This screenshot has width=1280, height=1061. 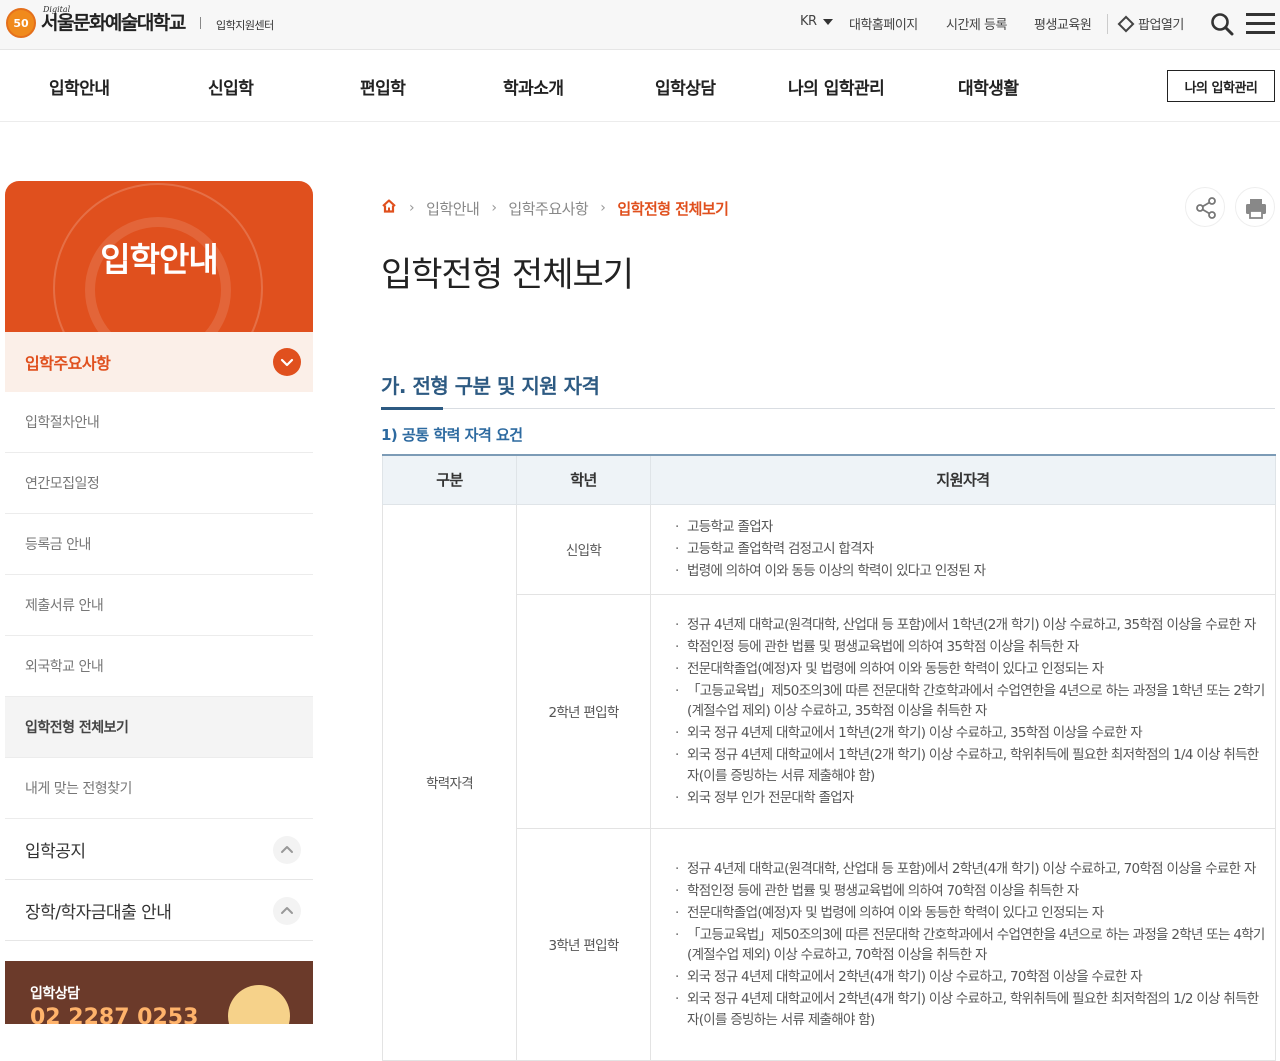 What do you see at coordinates (21, 23) in the screenshot?
I see `logo-emblem: 50` at bounding box center [21, 23].